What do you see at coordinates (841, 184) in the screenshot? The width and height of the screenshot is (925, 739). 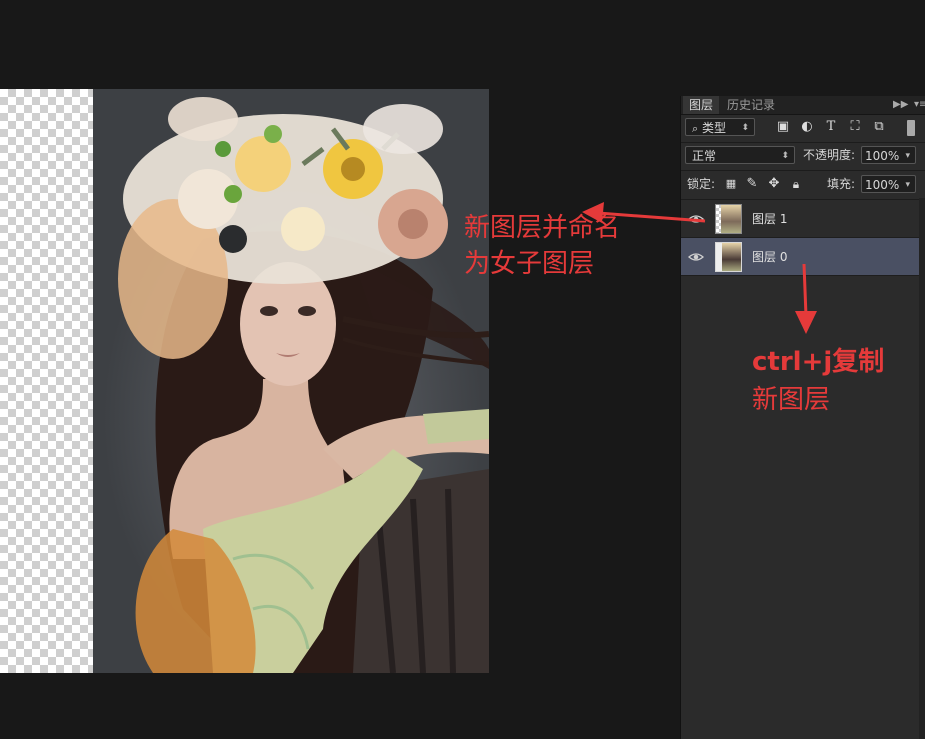 I see `fill-label: 填充:` at bounding box center [841, 184].